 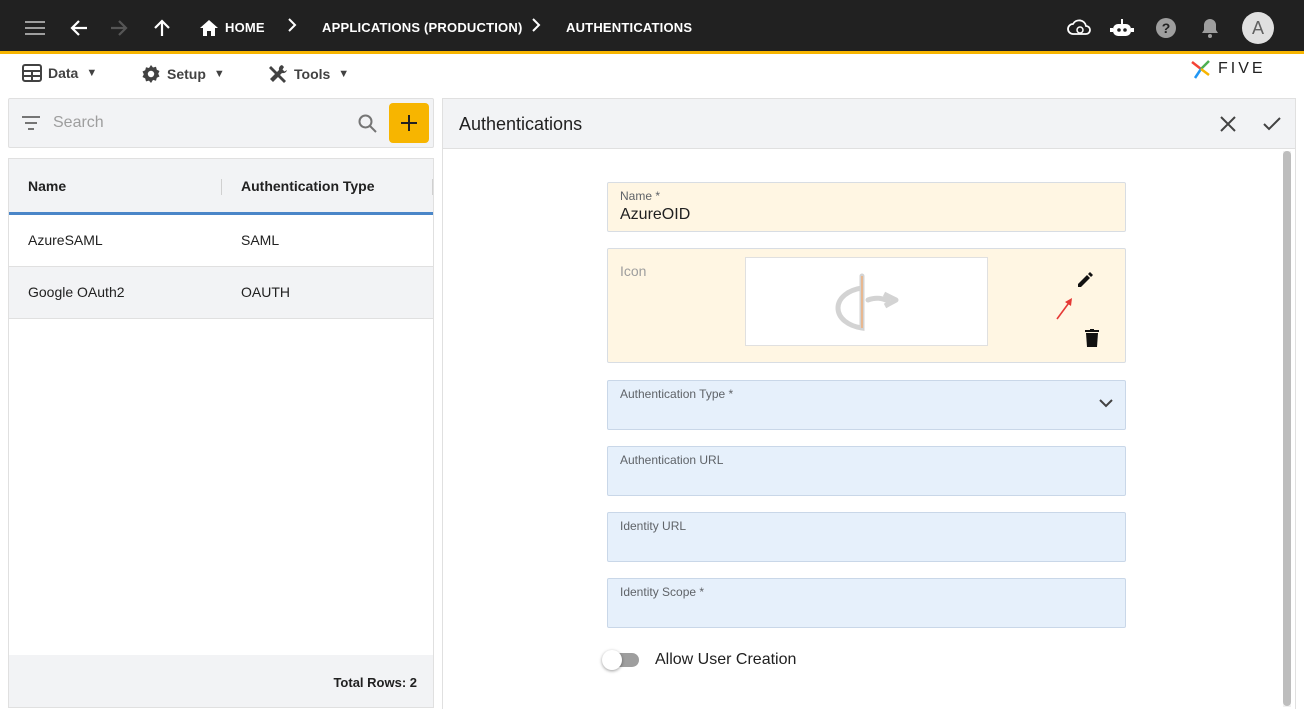 What do you see at coordinates (629, 27) in the screenshot?
I see `breadcrumb-current: AUTHENTICATIONS` at bounding box center [629, 27].